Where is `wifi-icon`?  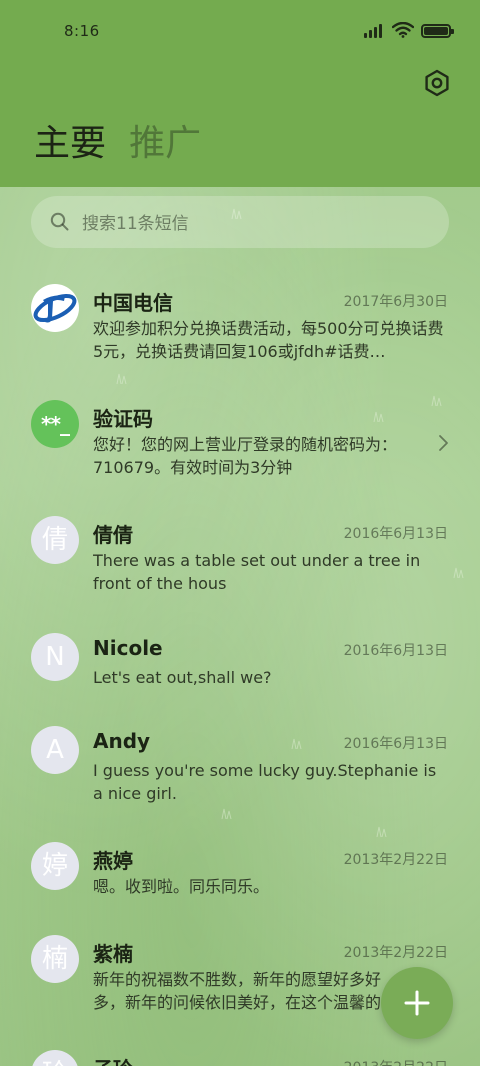 wifi-icon is located at coordinates (403, 30).